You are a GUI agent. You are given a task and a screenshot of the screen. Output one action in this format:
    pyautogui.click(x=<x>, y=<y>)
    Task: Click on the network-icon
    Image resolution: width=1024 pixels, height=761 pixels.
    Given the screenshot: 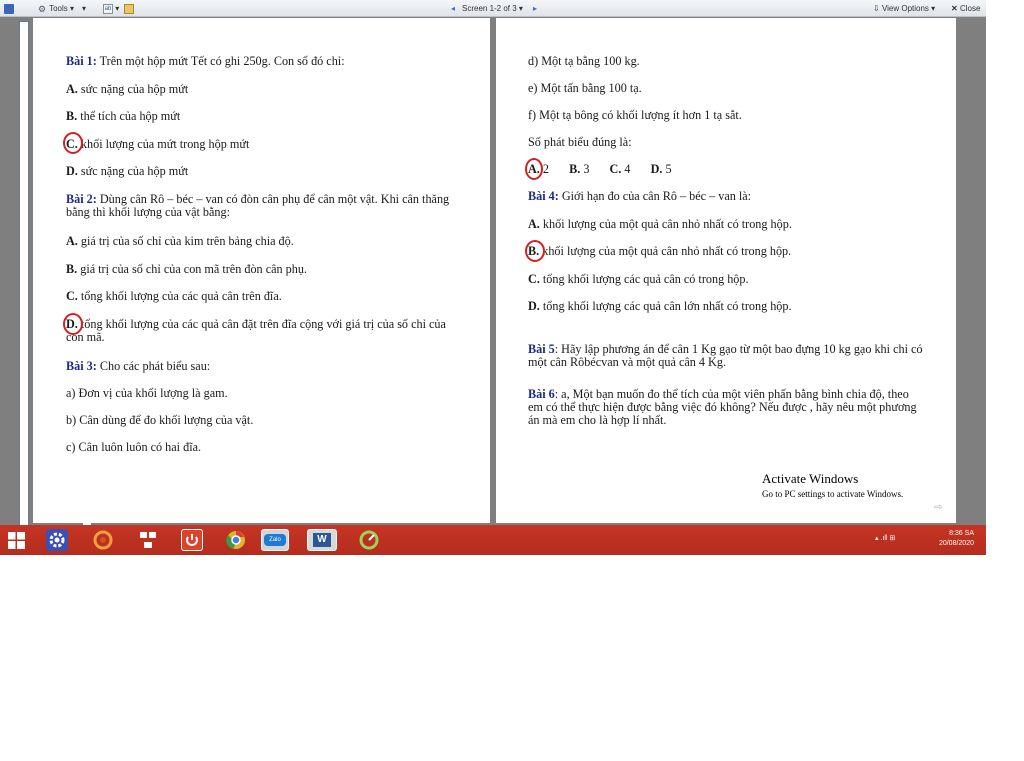 What is the action you would take?
    pyautogui.click(x=148, y=540)
    